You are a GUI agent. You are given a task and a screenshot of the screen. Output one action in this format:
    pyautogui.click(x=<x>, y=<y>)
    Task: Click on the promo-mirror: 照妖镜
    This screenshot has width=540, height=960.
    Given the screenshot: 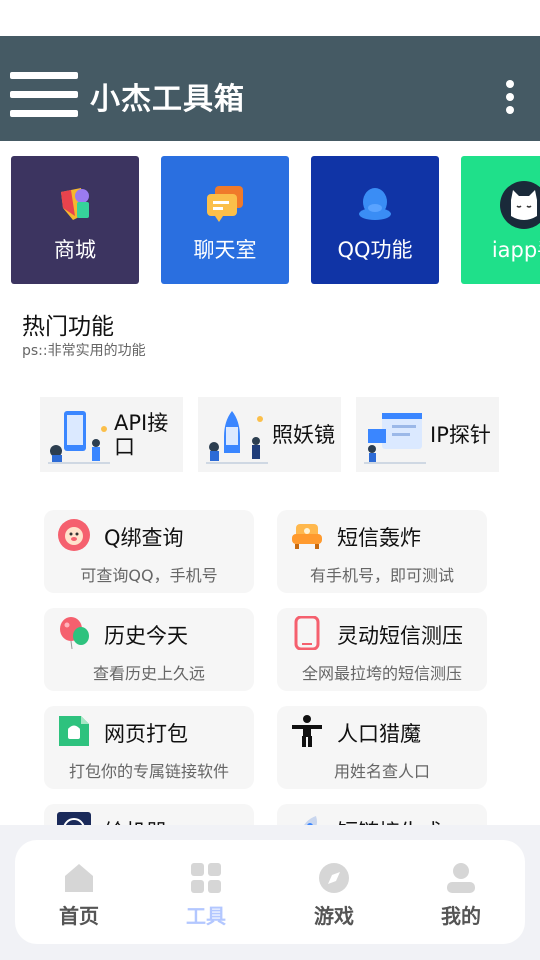 What is the action you would take?
    pyautogui.click(x=269, y=434)
    